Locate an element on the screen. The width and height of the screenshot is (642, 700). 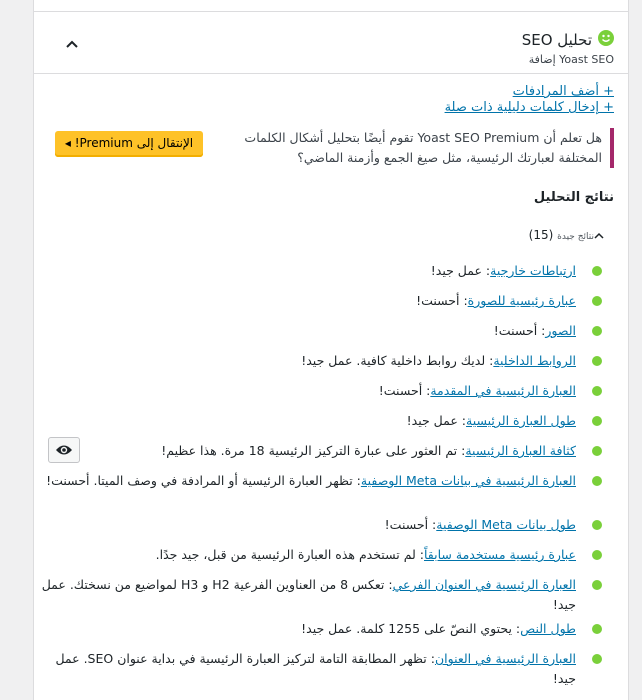
result-item-link: العبارة الرئيسية في العنوان الفرعي is located at coordinates (484, 584).